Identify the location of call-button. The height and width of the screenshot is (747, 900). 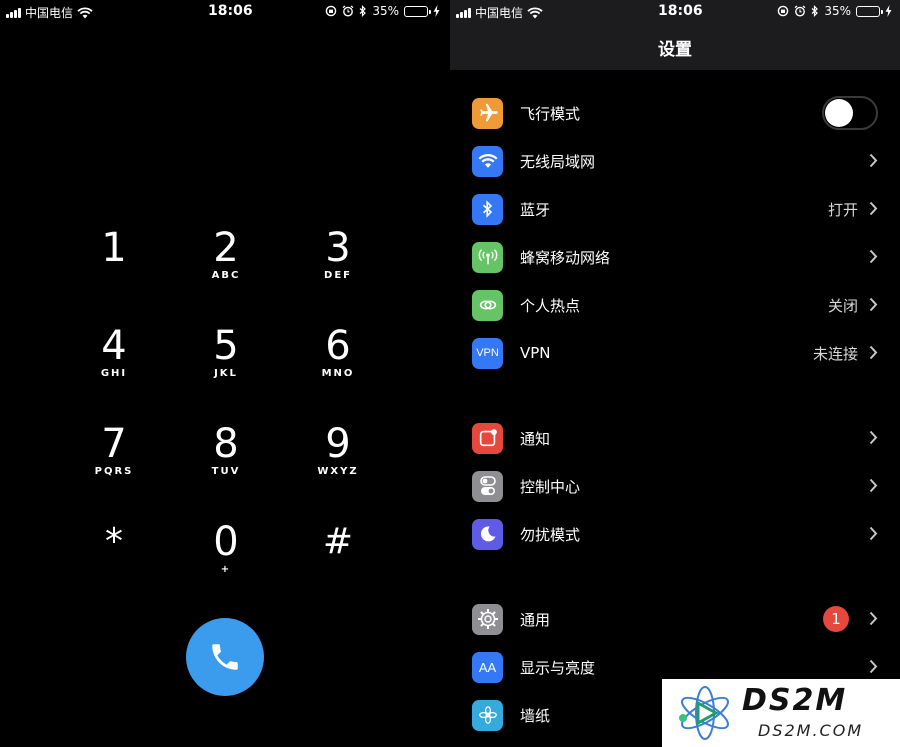
(225, 657).